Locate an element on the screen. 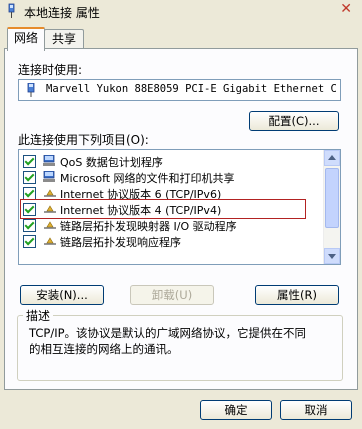 The image size is (362, 429). tab-network: 网络 is located at coordinates (26, 39).